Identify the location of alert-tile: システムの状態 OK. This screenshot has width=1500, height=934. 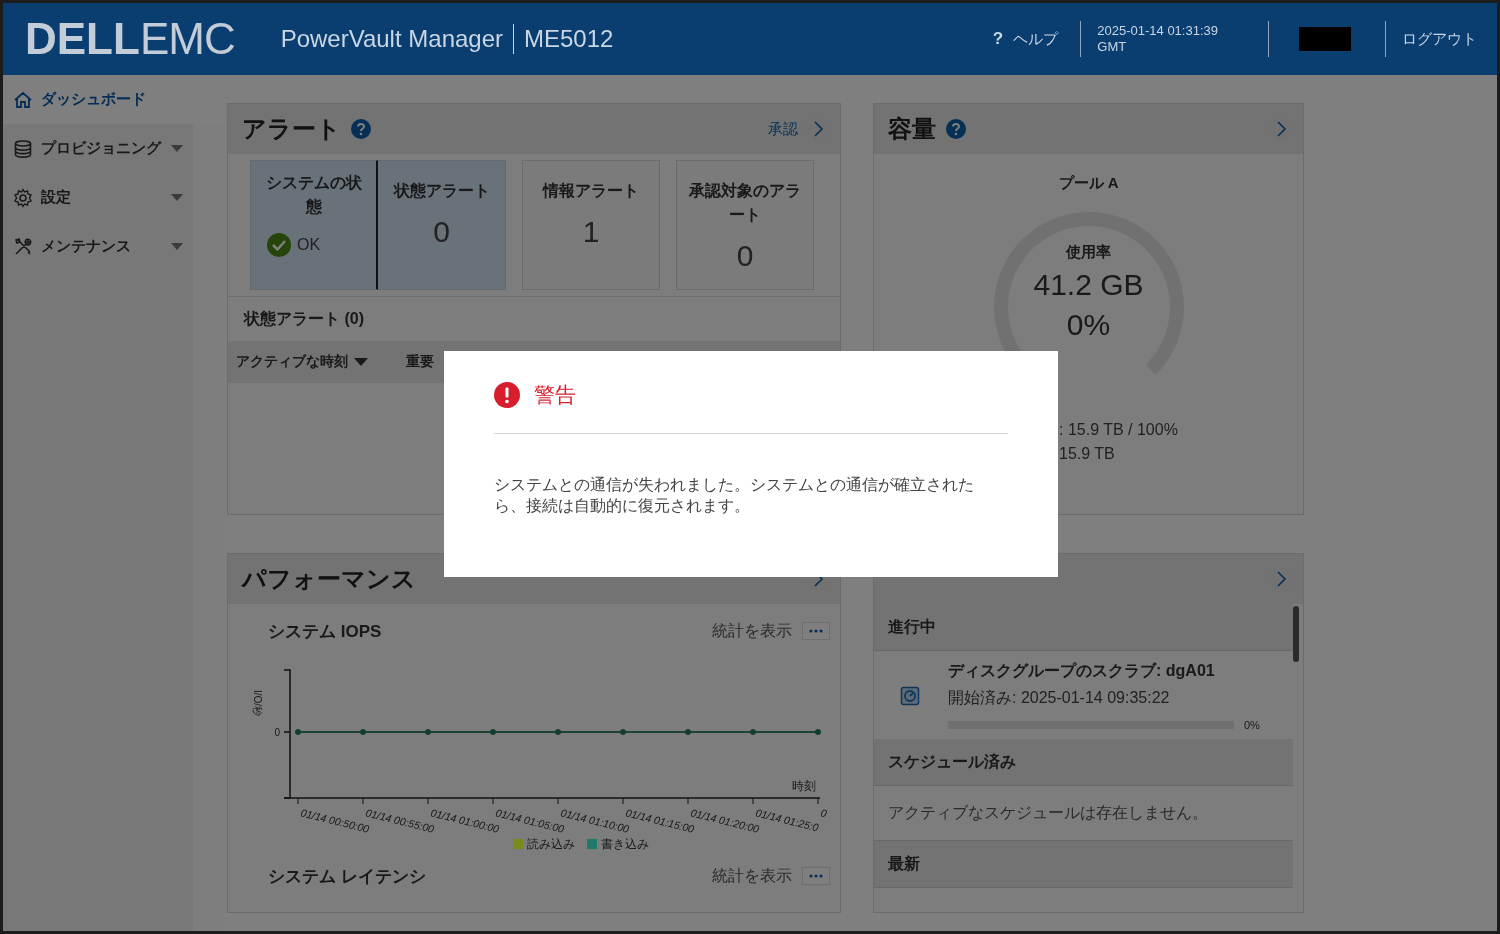
(314, 225).